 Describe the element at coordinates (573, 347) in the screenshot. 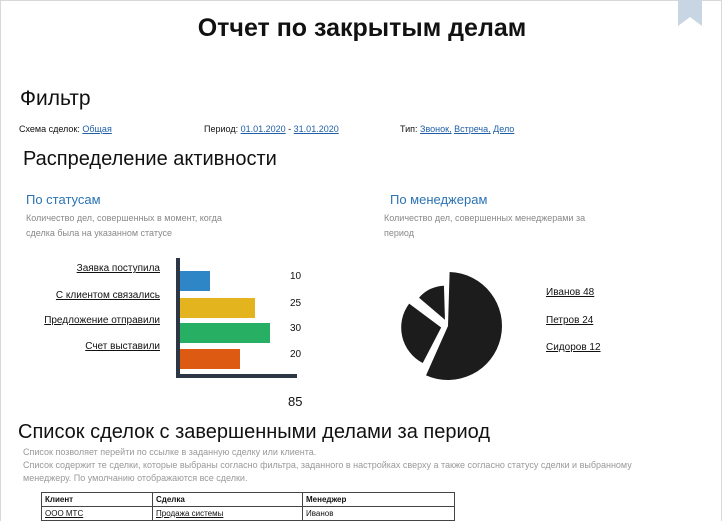

I see `pie-legend-item: Сидоров 12` at that location.